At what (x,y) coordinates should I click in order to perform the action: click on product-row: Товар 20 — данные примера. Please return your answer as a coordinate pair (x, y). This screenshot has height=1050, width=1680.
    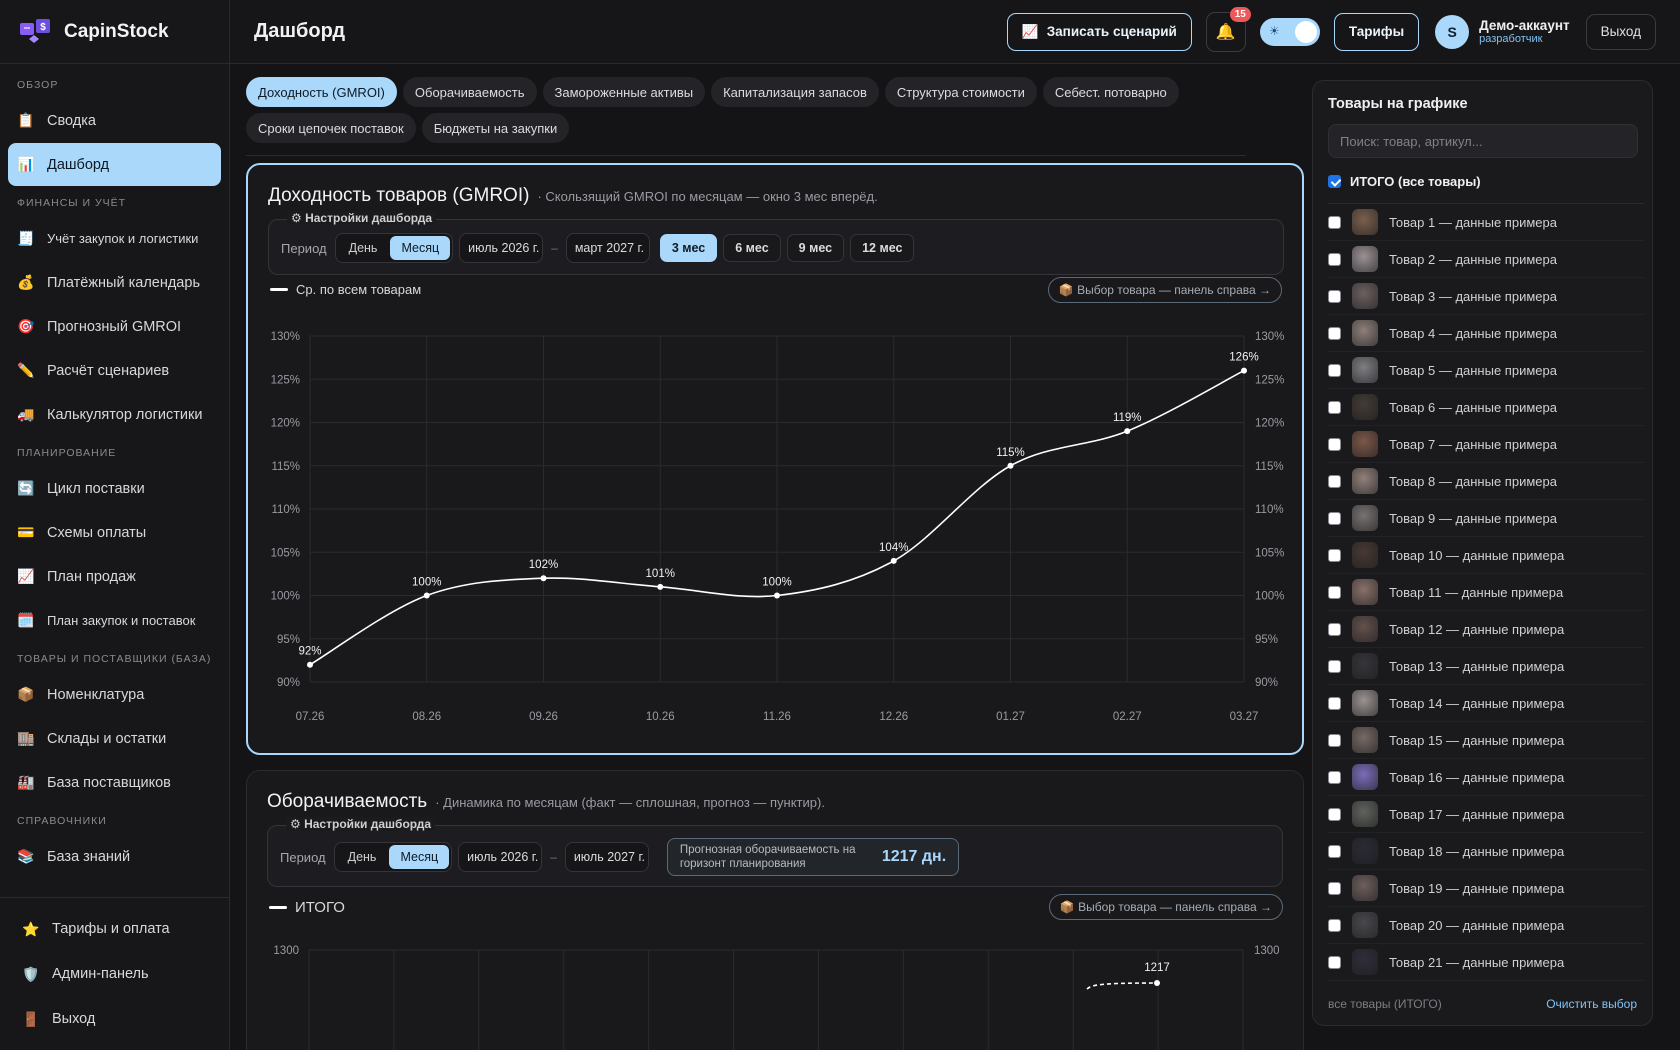
    Looking at the image, I should click on (1486, 925).